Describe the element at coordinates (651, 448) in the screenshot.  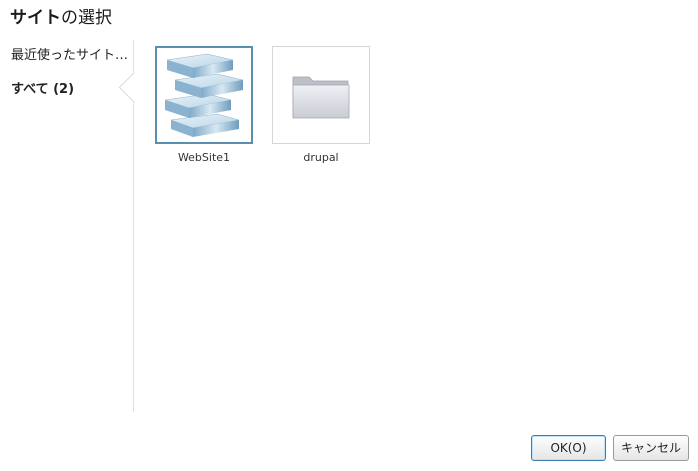
I see `cancel-button: キャンセル` at that location.